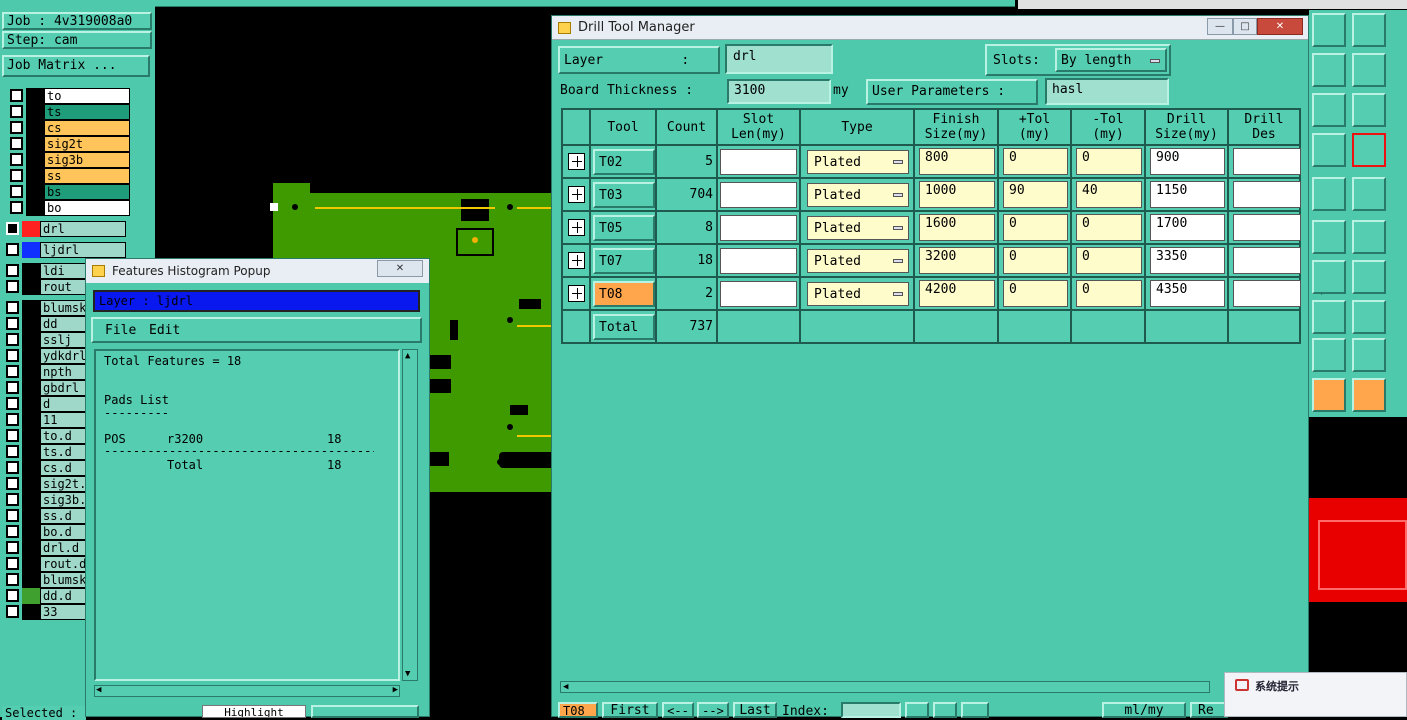 The height and width of the screenshot is (720, 1407). What do you see at coordinates (1369, 110) in the screenshot?
I see `scale-icon` at bounding box center [1369, 110].